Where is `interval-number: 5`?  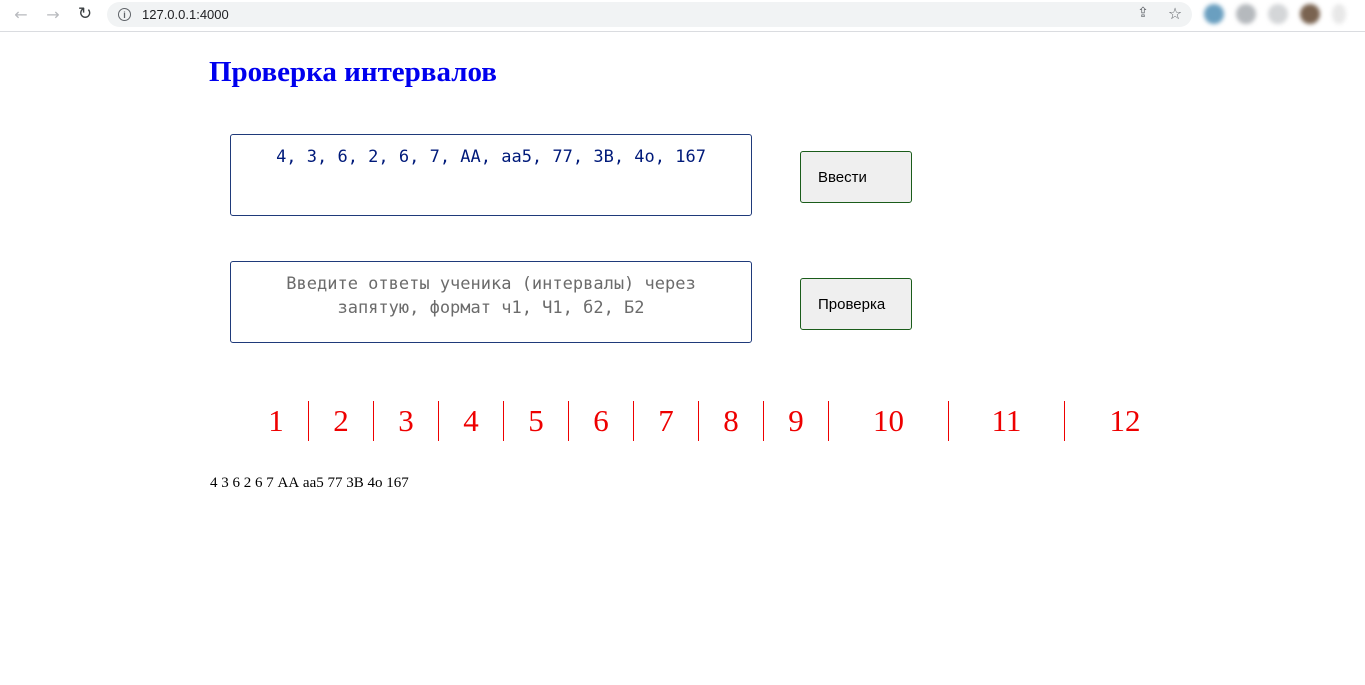
interval-number: 5 is located at coordinates (536, 421).